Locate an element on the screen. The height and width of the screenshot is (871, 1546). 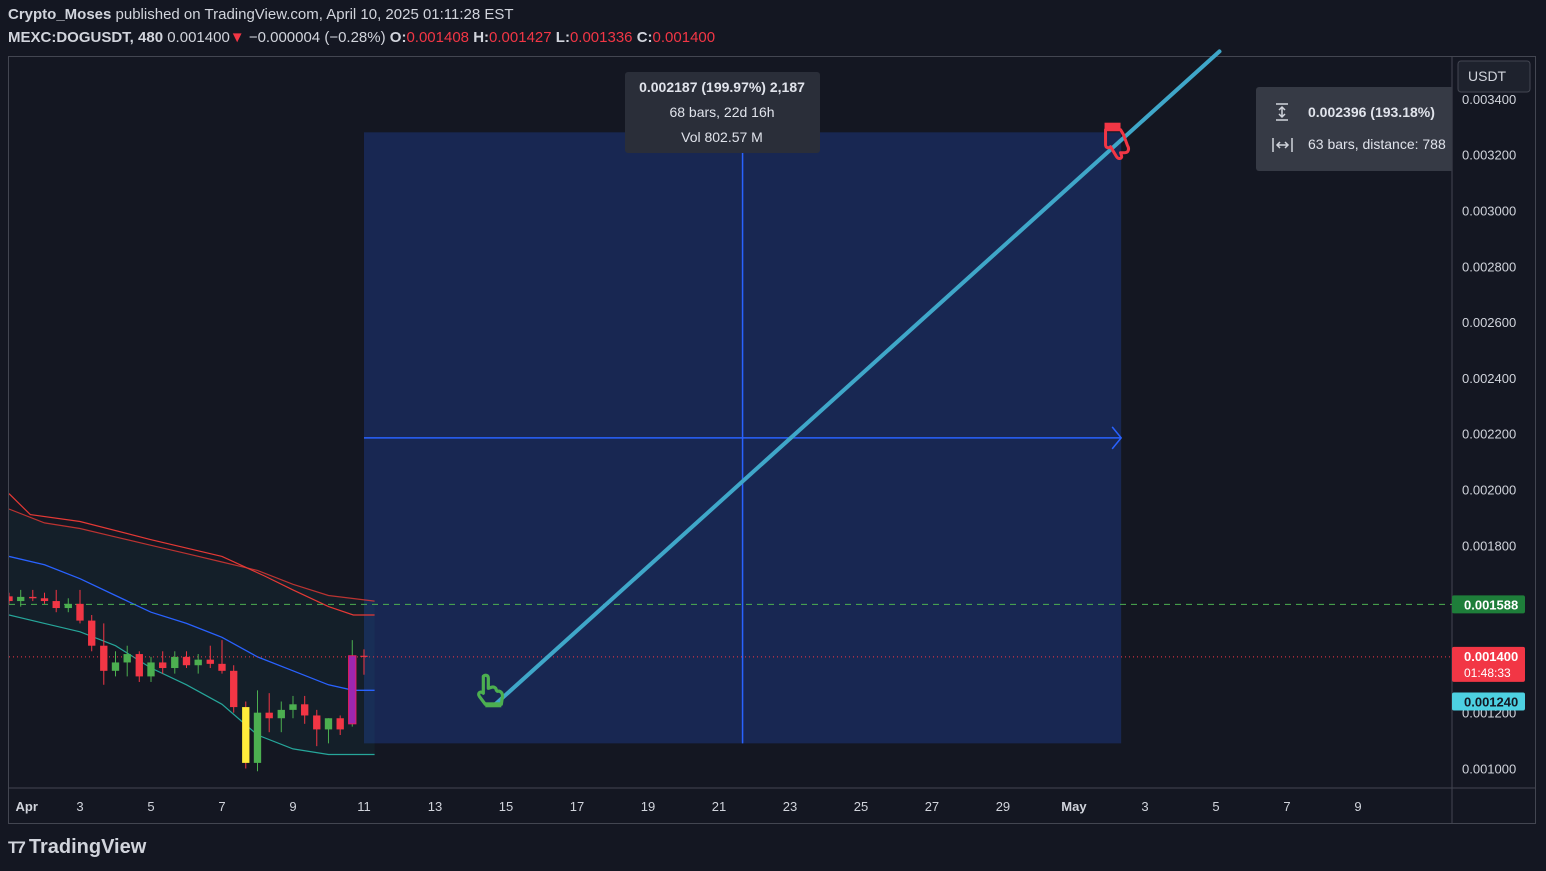
price-axis-labels: 0.001588 0.001400 01:48:33 0.001240 is located at coordinates (1488, 653).